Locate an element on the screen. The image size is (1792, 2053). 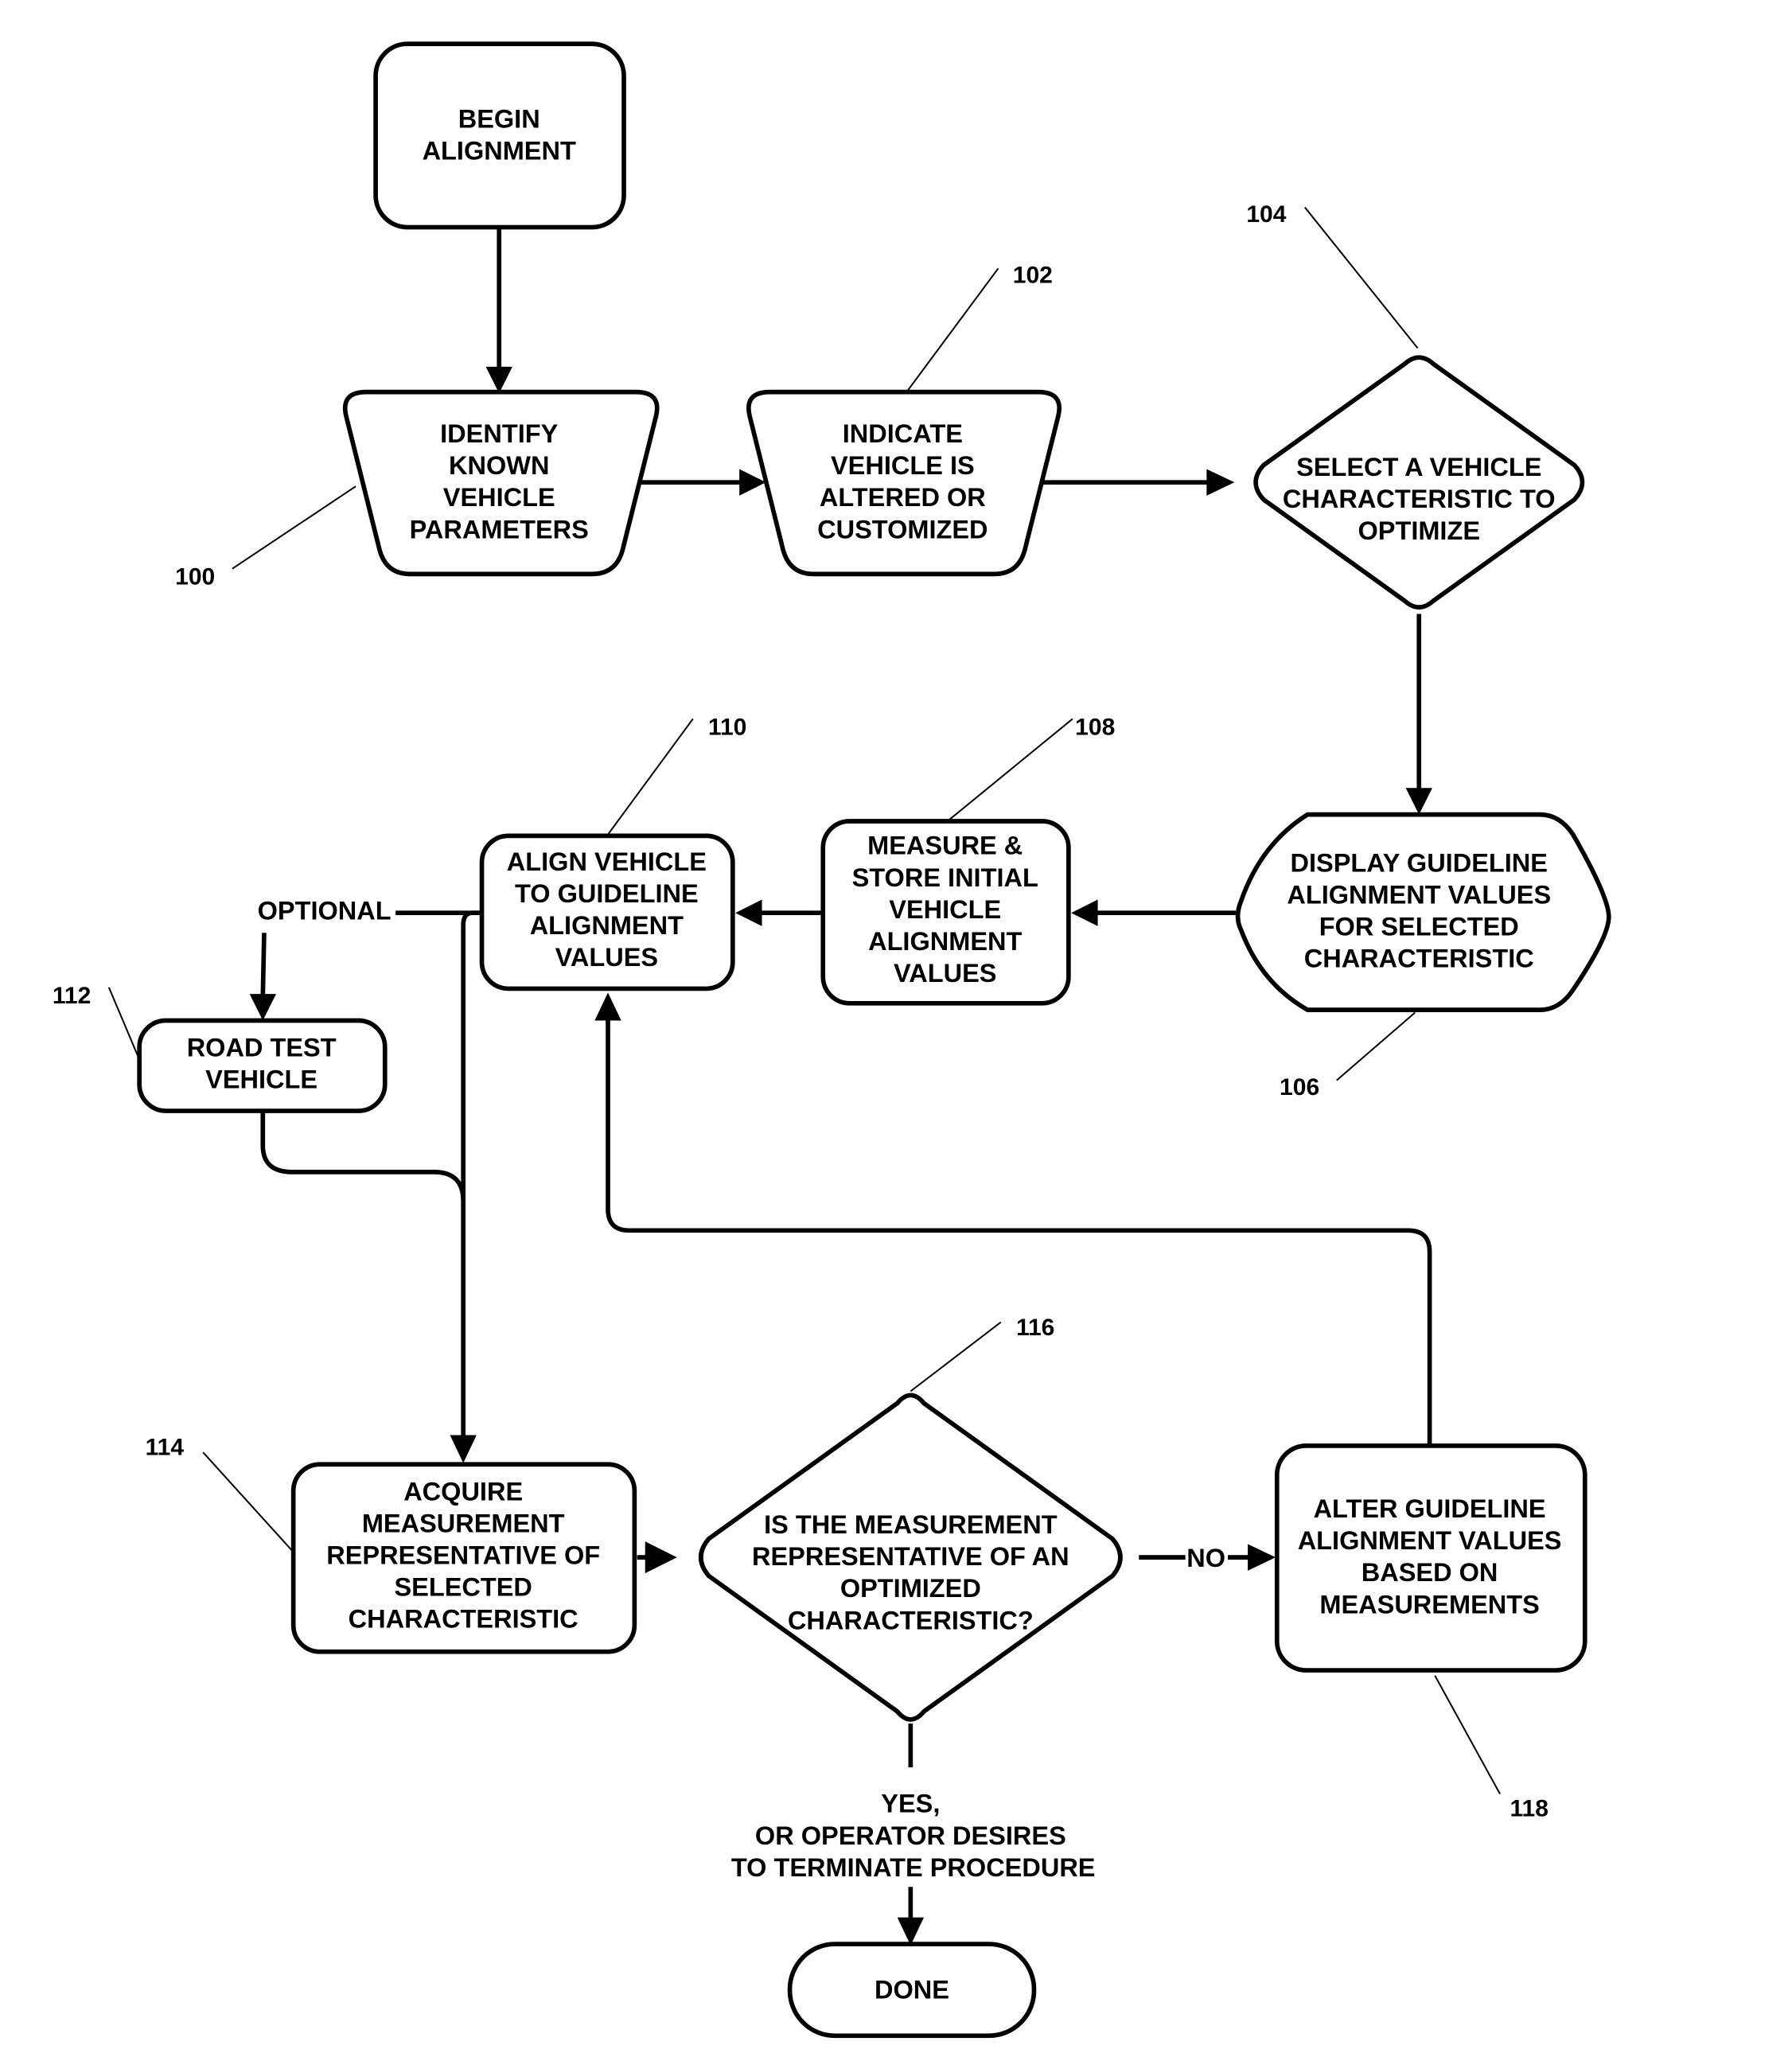
node-text: MEASURE & is located at coordinates (945, 846).